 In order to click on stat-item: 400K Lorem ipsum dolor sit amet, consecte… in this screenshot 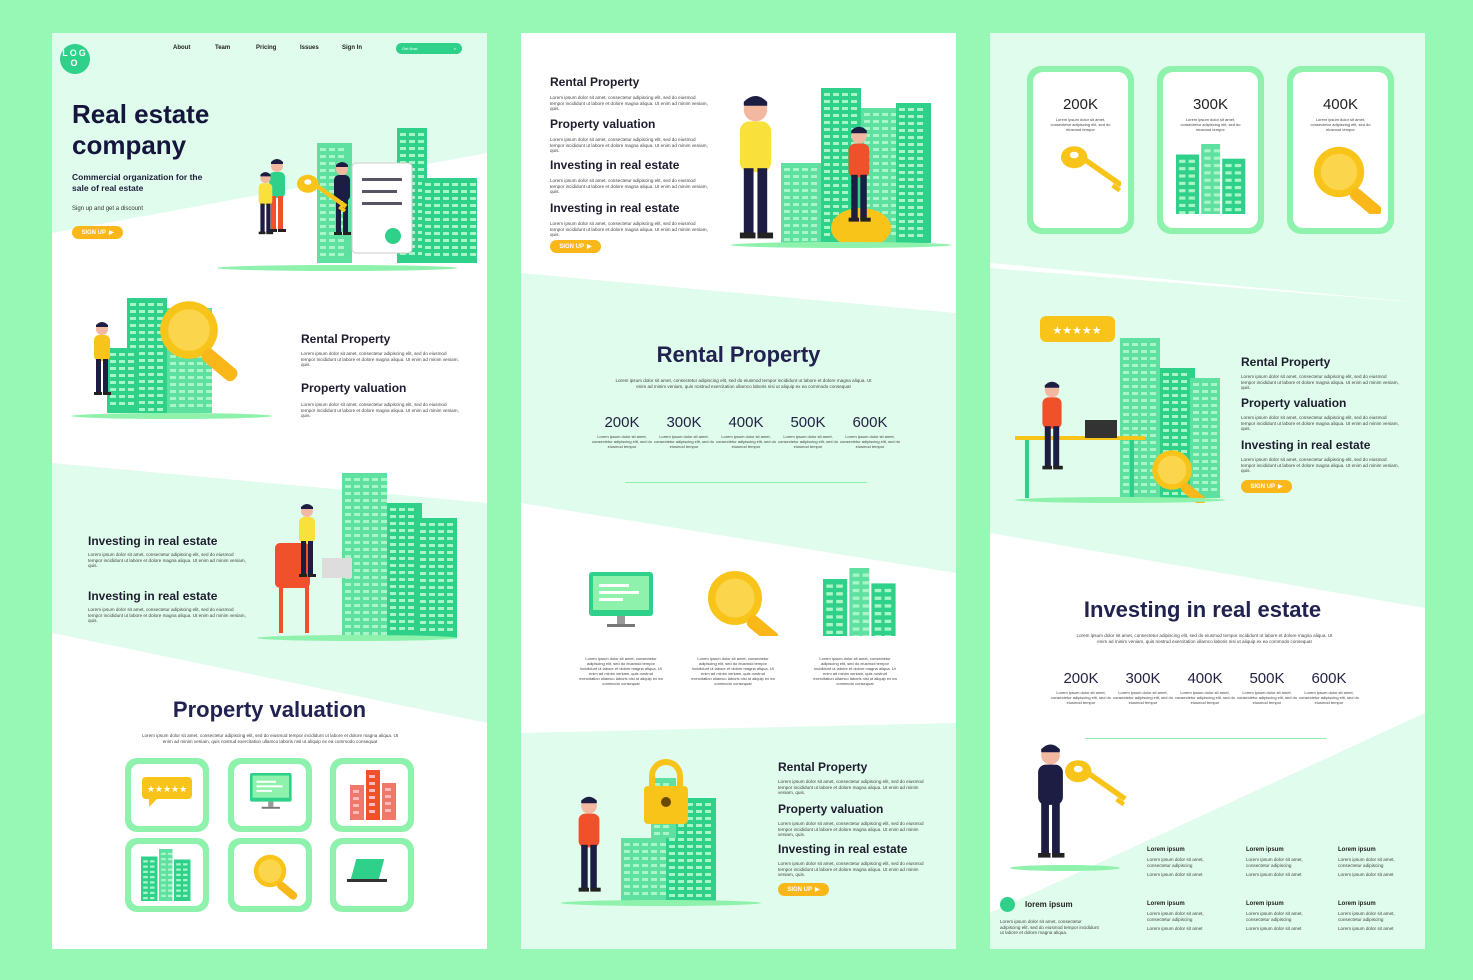, I will do `click(746, 431)`.